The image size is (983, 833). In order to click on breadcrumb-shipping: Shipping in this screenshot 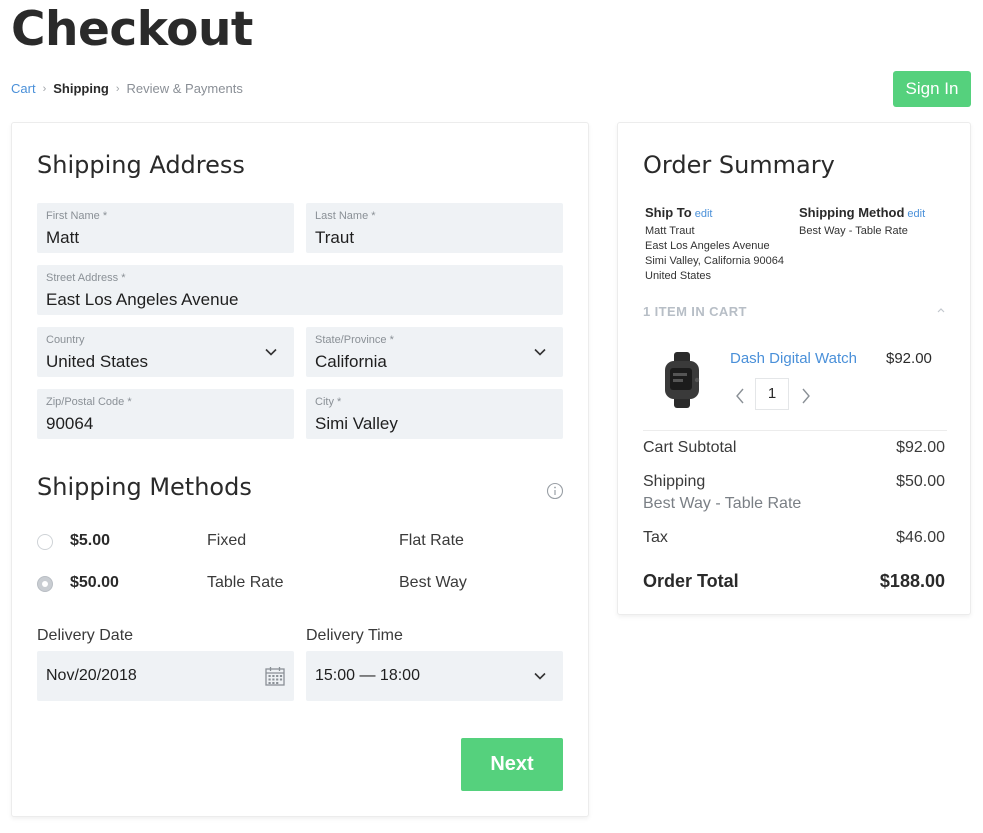, I will do `click(81, 88)`.